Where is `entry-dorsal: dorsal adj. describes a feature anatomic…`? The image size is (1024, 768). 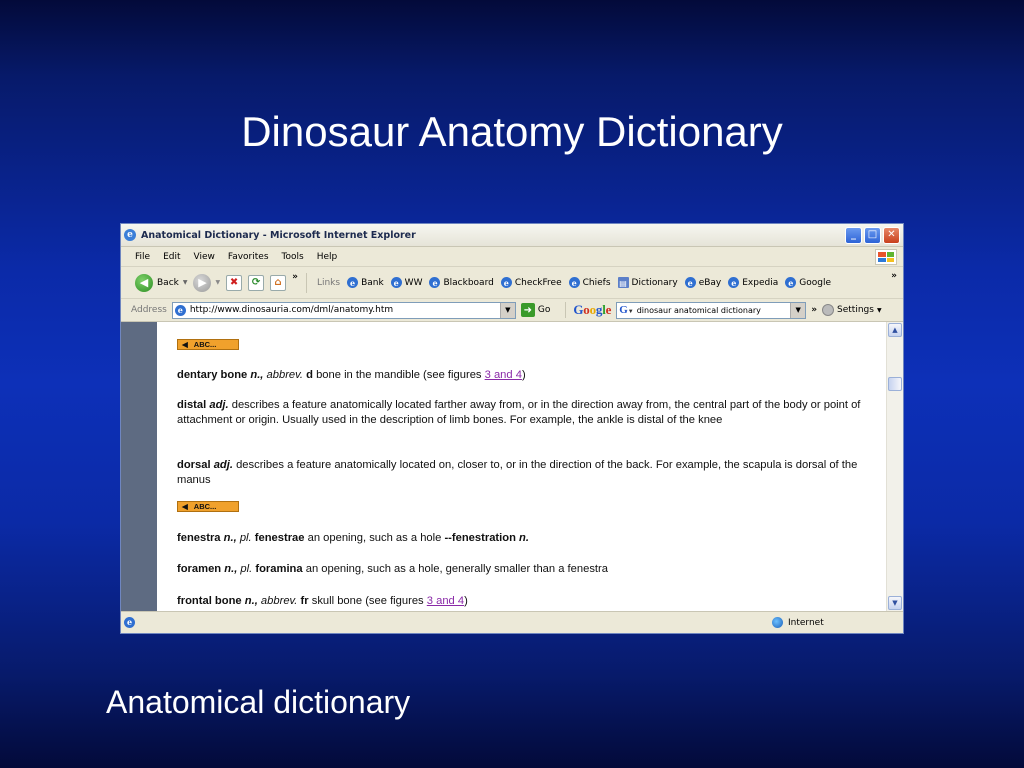 entry-dorsal: dorsal adj. describes a feature anatomic… is located at coordinates (531, 473).